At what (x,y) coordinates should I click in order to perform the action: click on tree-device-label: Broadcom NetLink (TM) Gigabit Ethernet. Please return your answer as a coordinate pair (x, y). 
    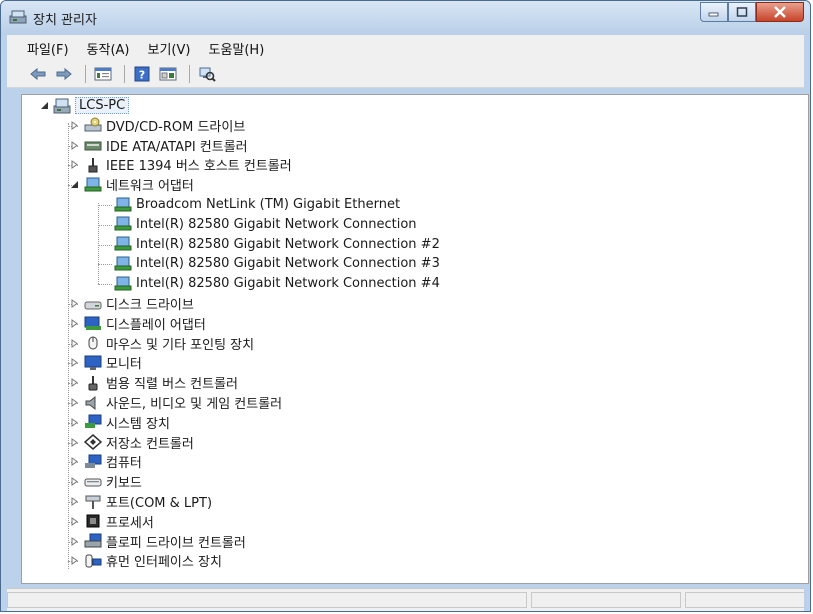
    Looking at the image, I should click on (268, 204).